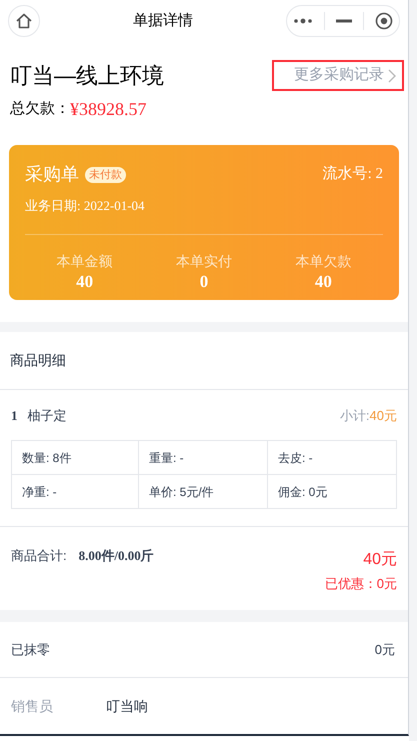 The width and height of the screenshot is (417, 741). I want to click on home-button, so click(24, 21).